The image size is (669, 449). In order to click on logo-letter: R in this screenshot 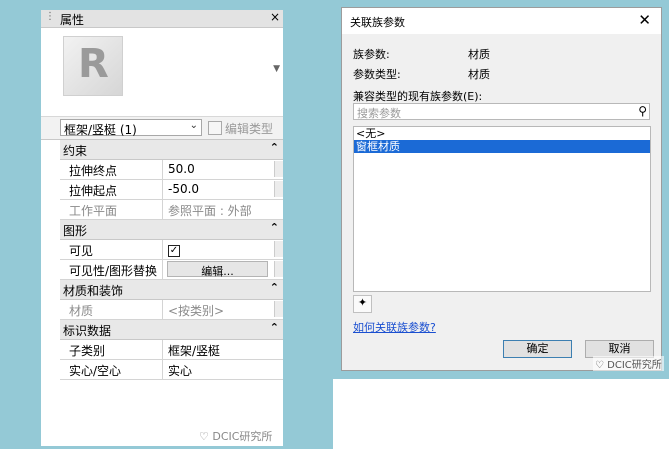, I will do `click(93, 64)`.